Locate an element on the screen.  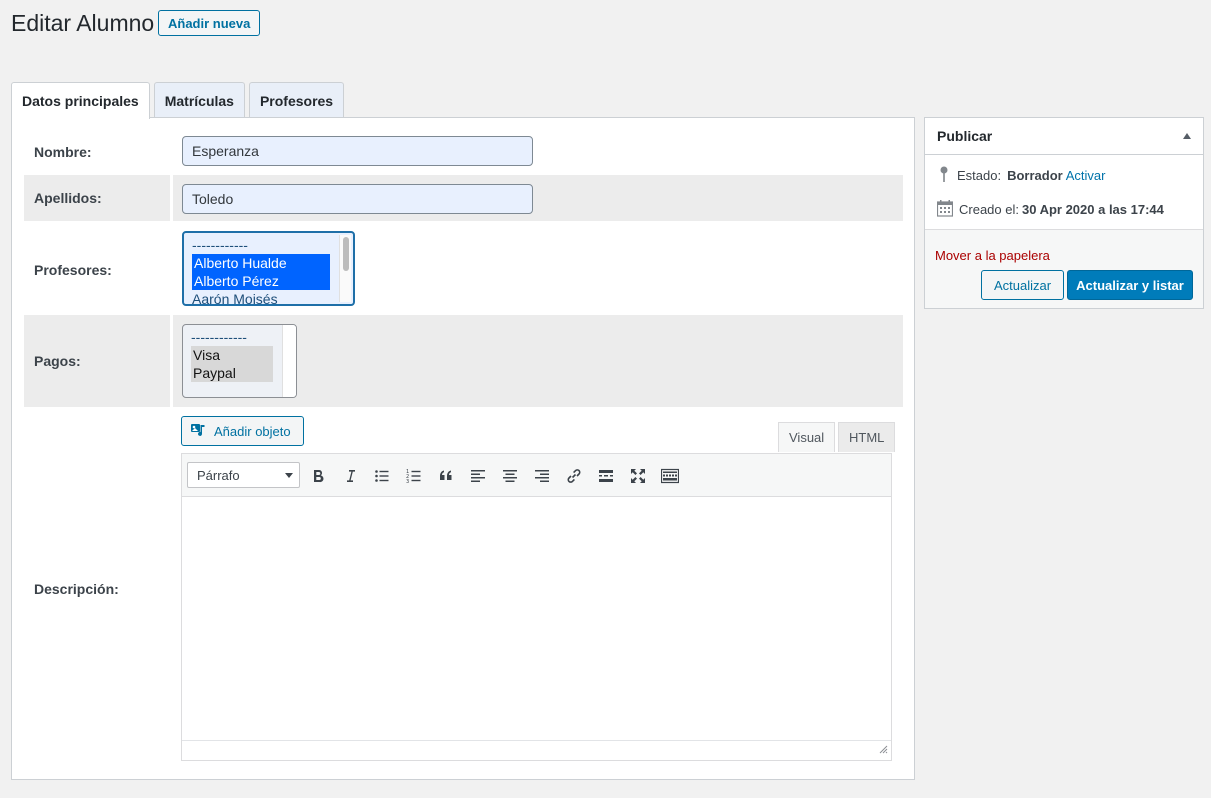
profesores-scrollbar is located at coordinates (345, 268).